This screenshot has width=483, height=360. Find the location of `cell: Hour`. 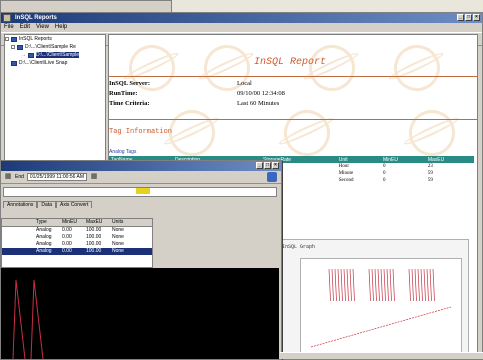

cell: Hour is located at coordinates (343, 166).